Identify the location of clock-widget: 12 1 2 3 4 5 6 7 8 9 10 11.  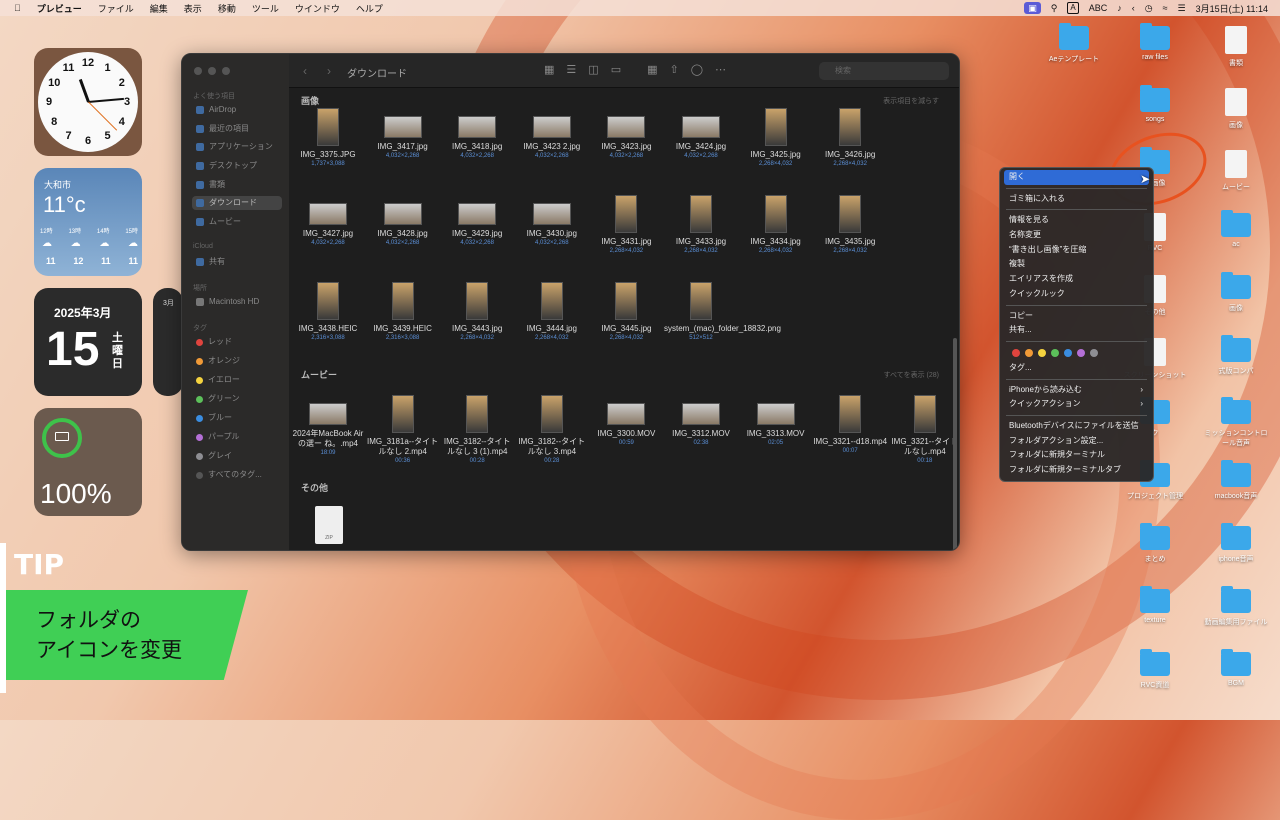
(88, 102).